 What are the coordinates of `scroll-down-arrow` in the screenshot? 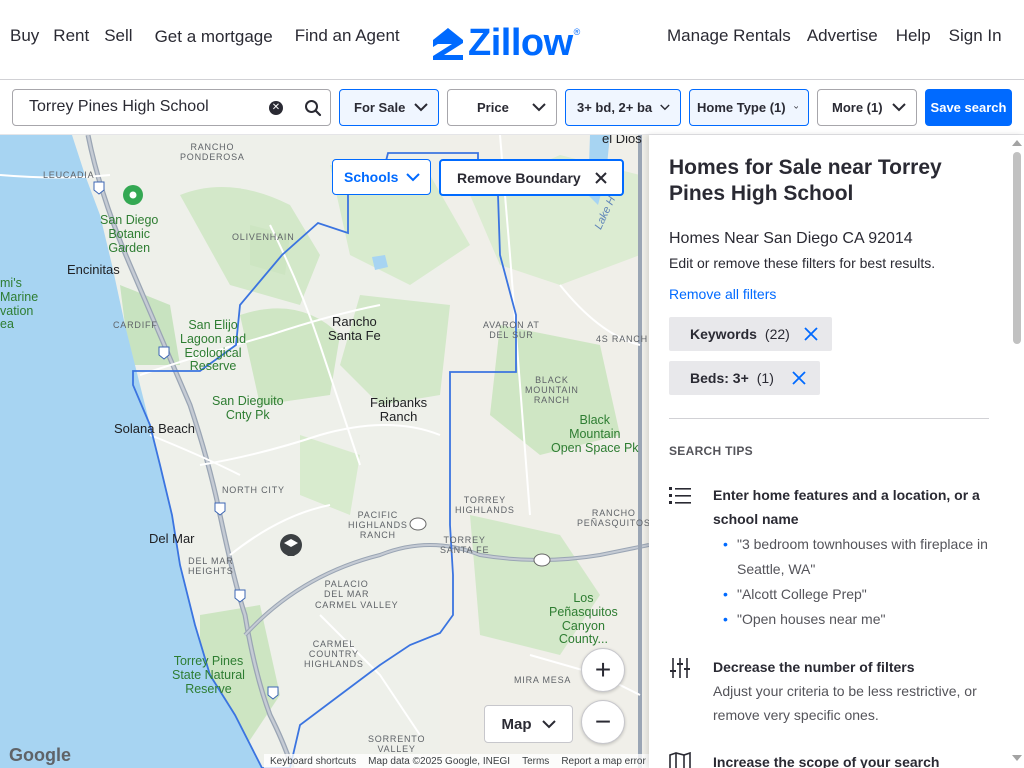 It's located at (1017, 758).